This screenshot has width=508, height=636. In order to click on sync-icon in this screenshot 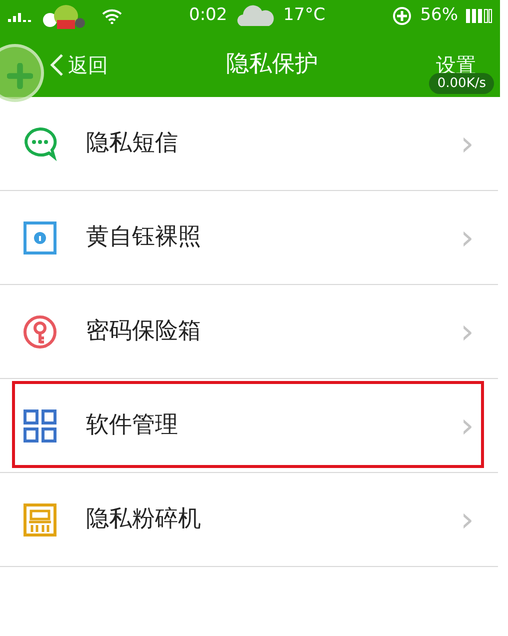, I will do `click(402, 16)`.